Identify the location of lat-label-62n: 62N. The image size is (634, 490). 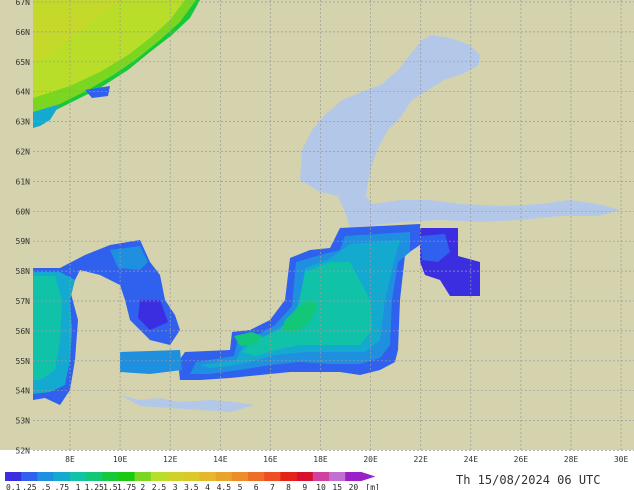
(23, 152).